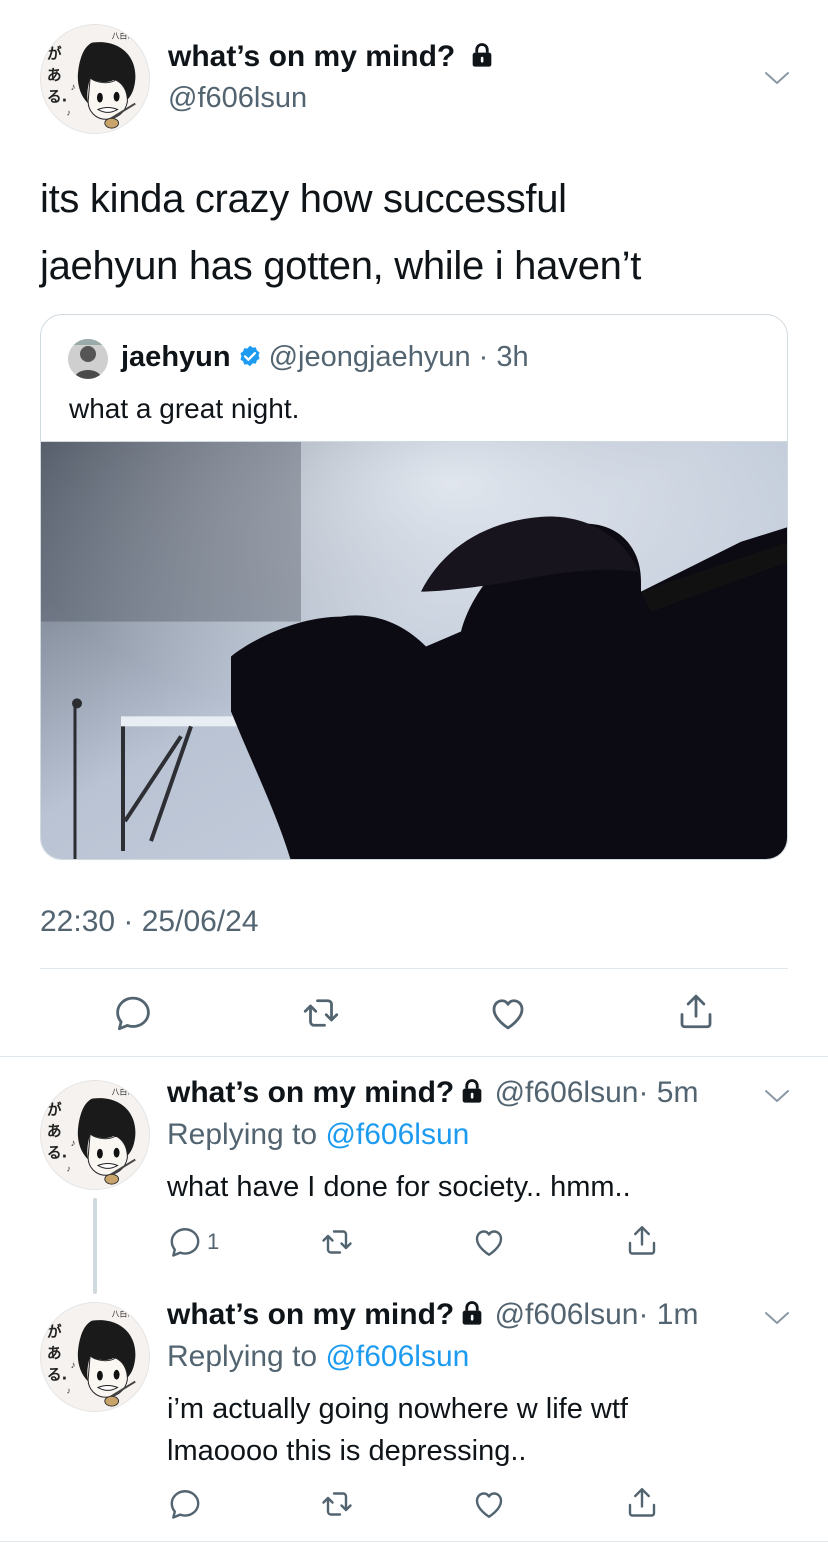 Image resolution: width=828 pixels, height=1543 pixels. What do you see at coordinates (176, 357) in the screenshot?
I see `quote-display-name: jaehyun` at bounding box center [176, 357].